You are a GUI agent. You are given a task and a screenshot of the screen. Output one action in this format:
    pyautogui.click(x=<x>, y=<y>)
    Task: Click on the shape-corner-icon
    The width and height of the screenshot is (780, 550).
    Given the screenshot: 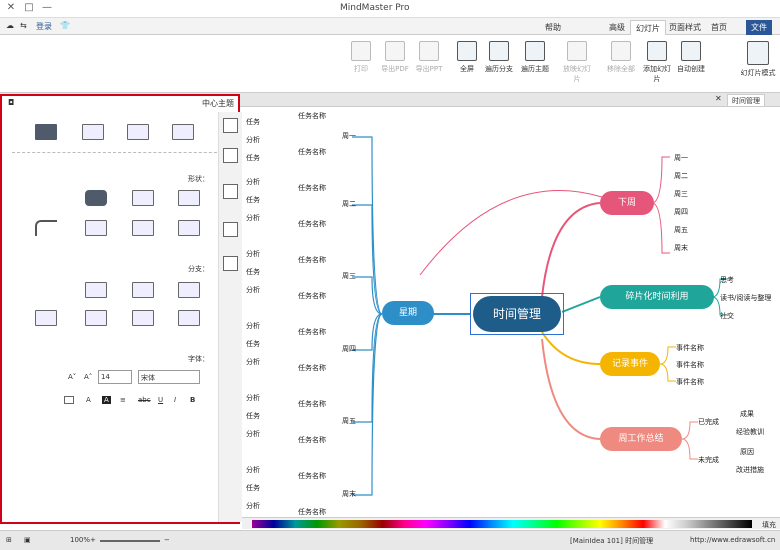 What is the action you would take?
    pyautogui.click(x=46, y=228)
    